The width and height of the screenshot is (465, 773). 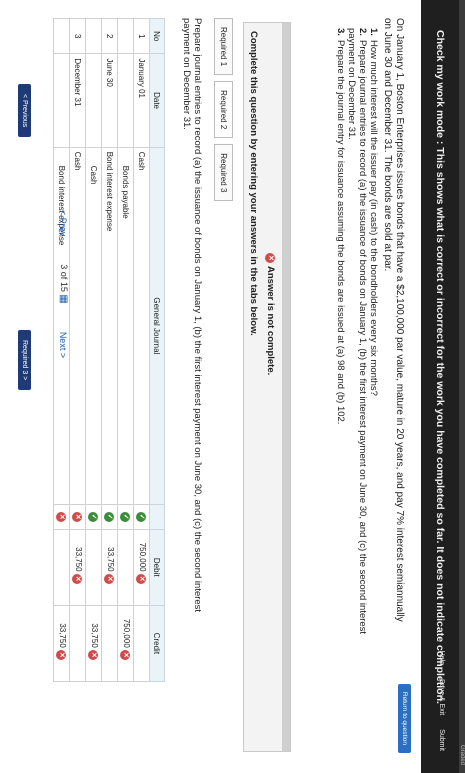 I want to click on tab-required-3: Required 3, so click(x=223, y=173).